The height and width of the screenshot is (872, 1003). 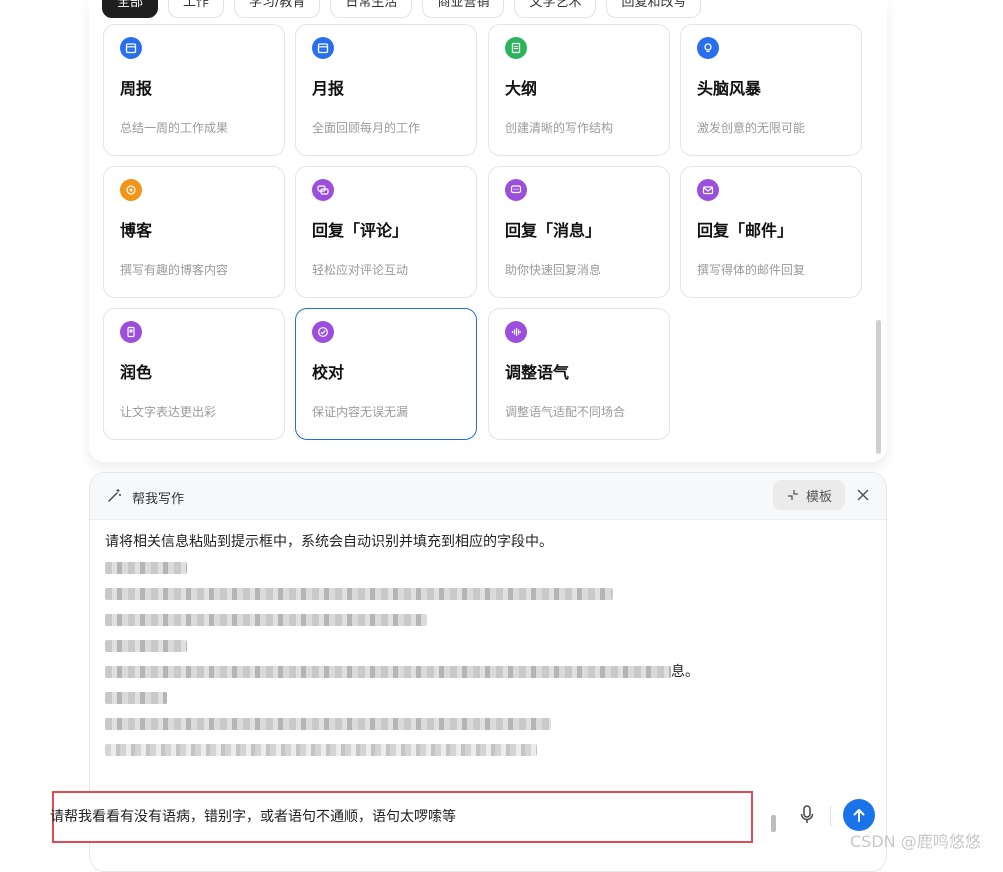 What do you see at coordinates (579, 374) in the screenshot?
I see `template-card-adjust-tone: 调整语气 调整语气适配不同场合` at bounding box center [579, 374].